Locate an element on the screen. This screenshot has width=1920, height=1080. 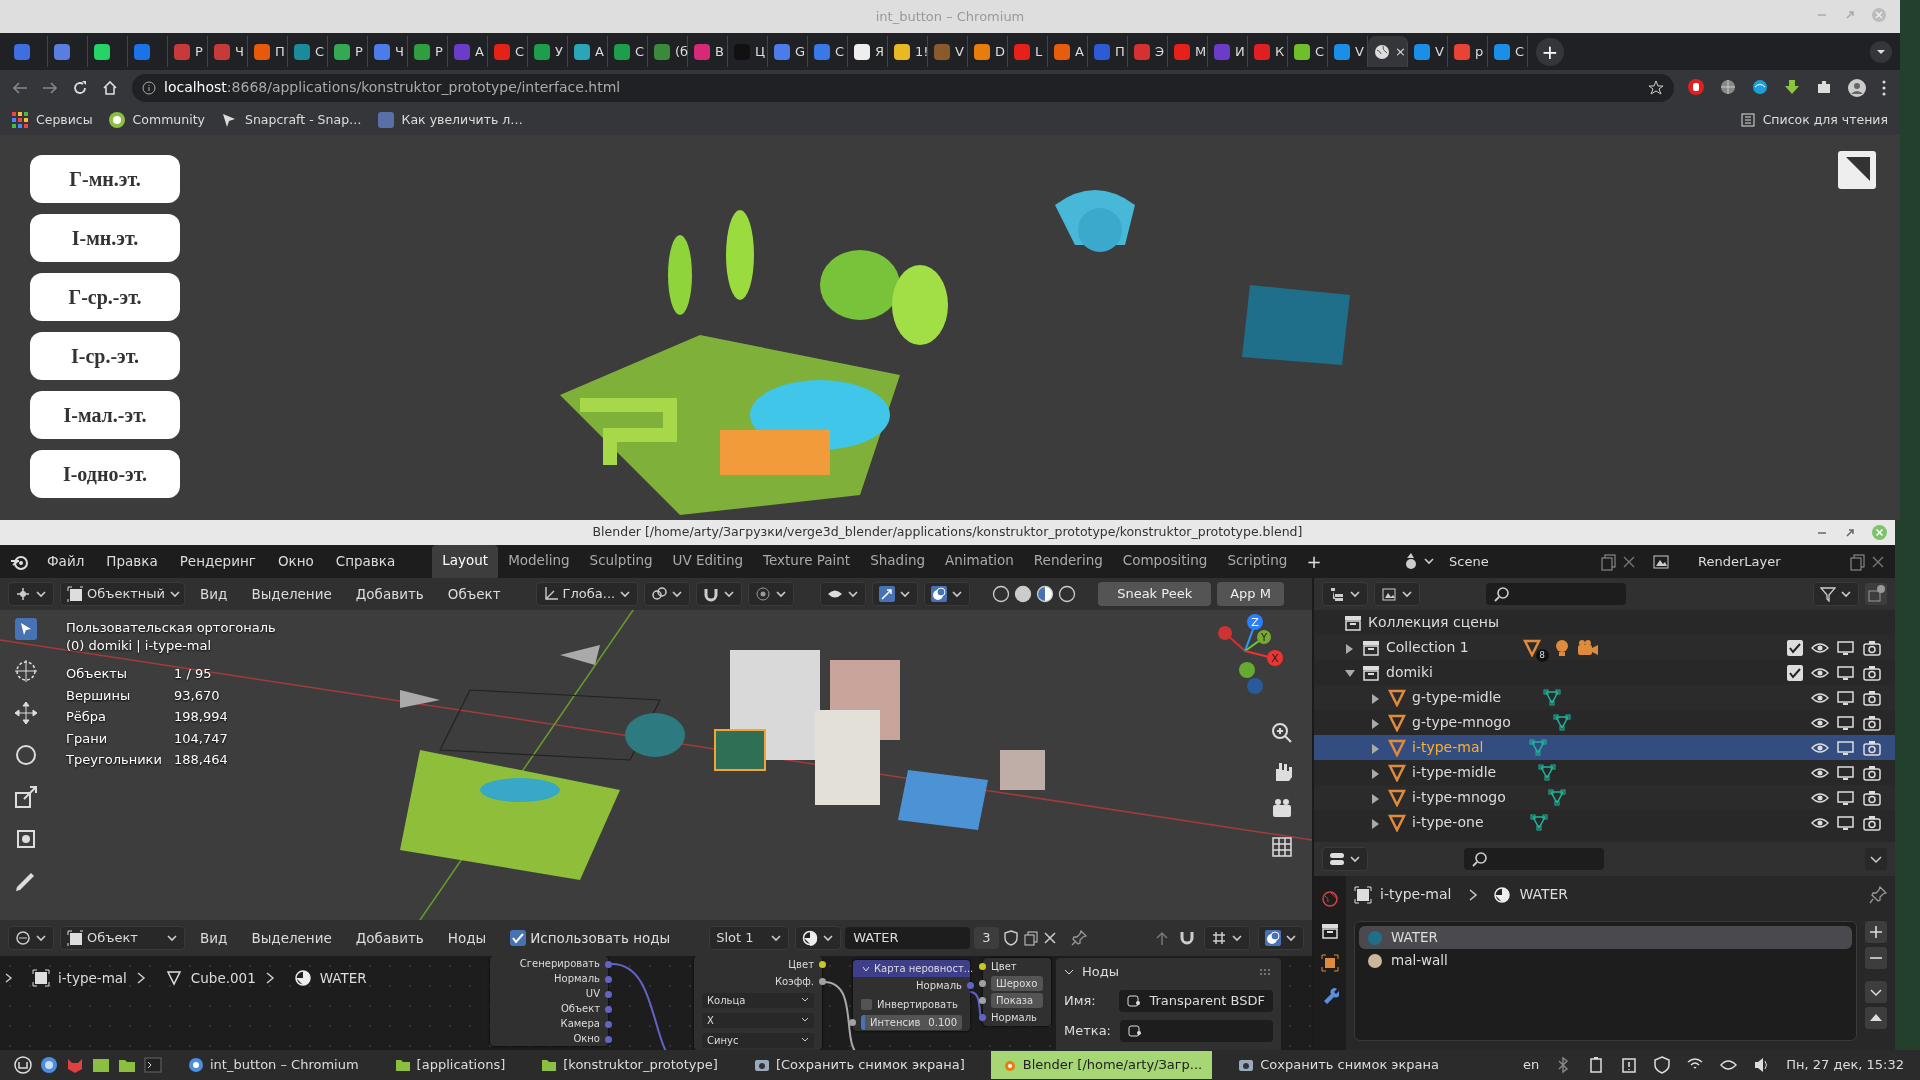
outliner-item: i-type-mnogo is located at coordinates (1459, 797).